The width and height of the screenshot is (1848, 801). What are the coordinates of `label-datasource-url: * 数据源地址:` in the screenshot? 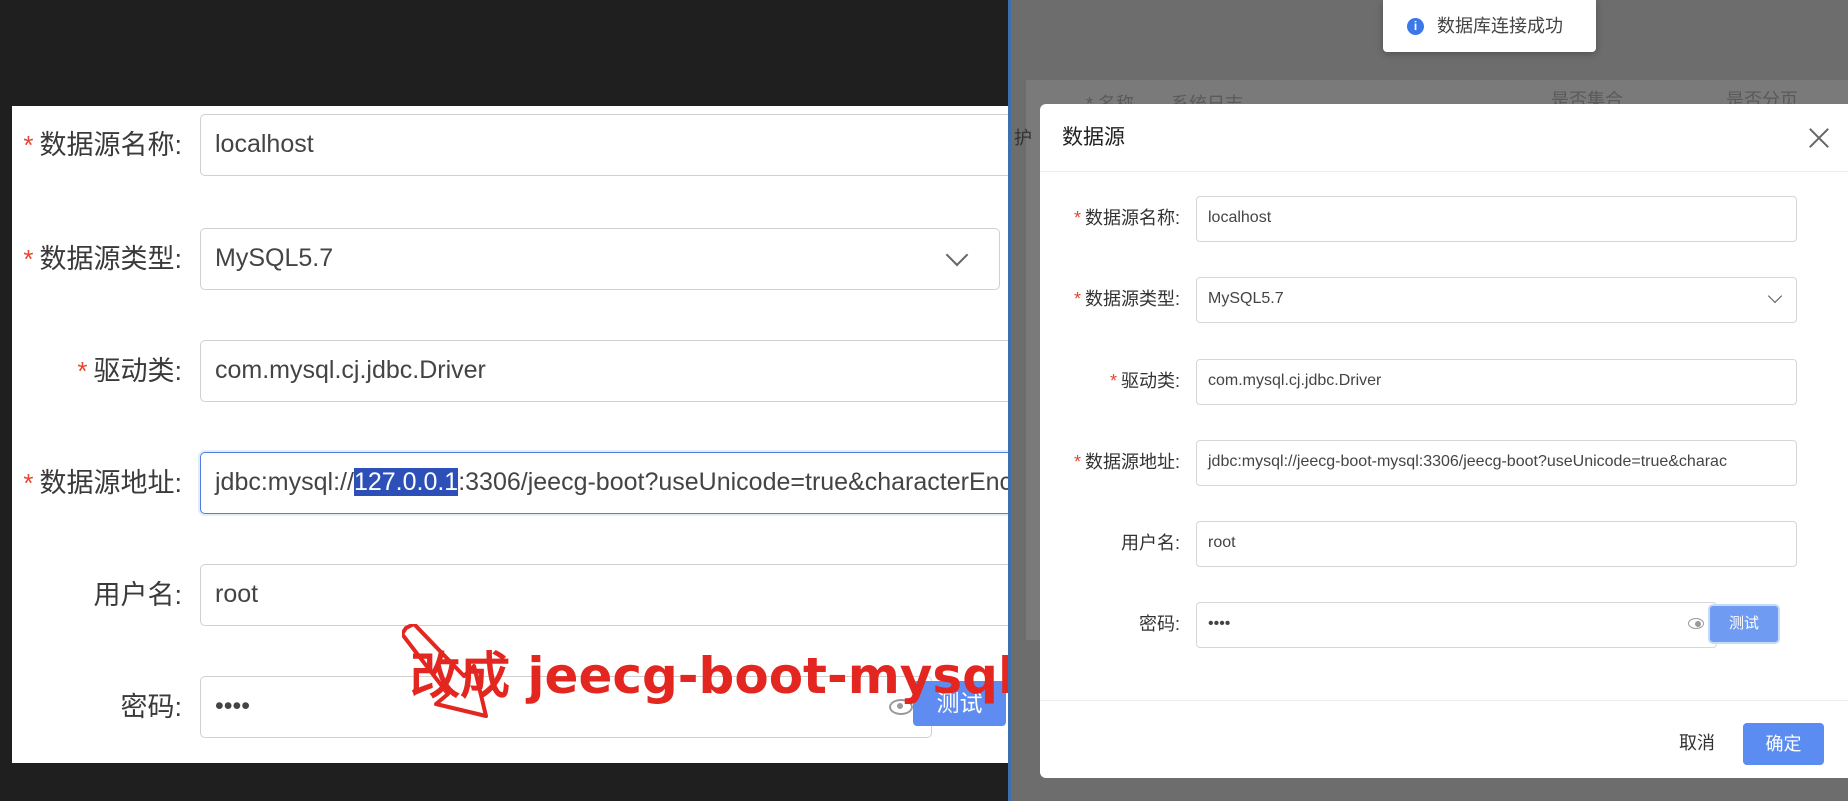 It's located at (1110, 462).